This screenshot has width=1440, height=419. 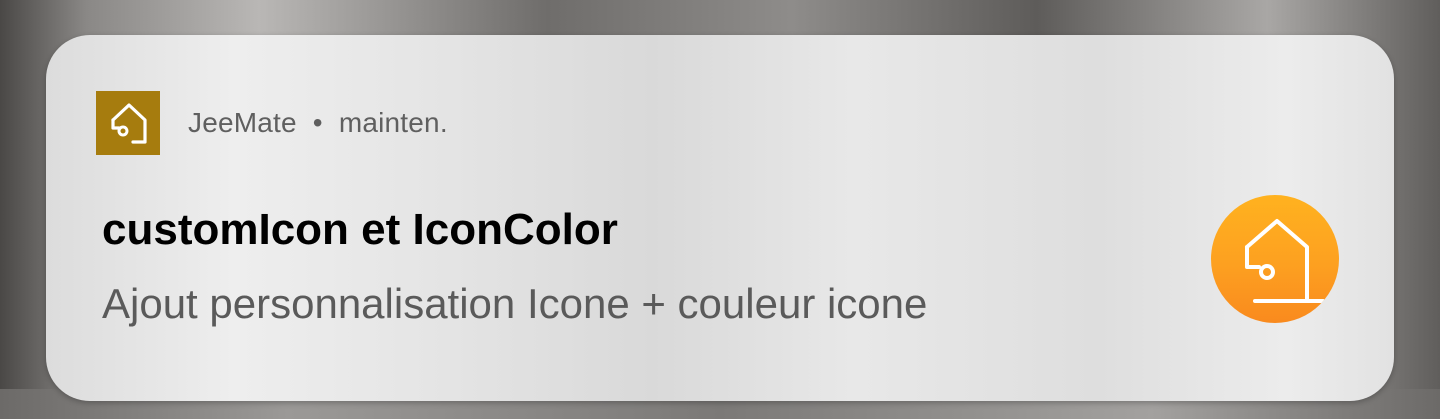 I want to click on house-small-icon-graphic, so click(x=129, y=123).